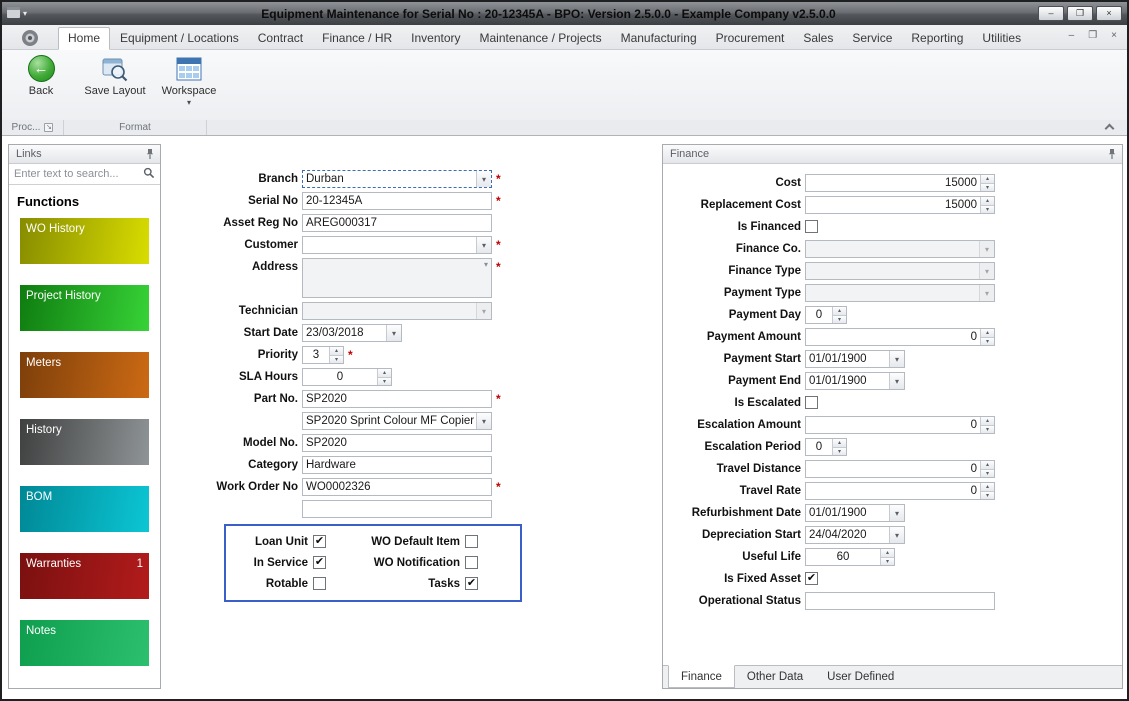  I want to click on depreciation-start-date: 24/04/2020 ▾, so click(855, 535).